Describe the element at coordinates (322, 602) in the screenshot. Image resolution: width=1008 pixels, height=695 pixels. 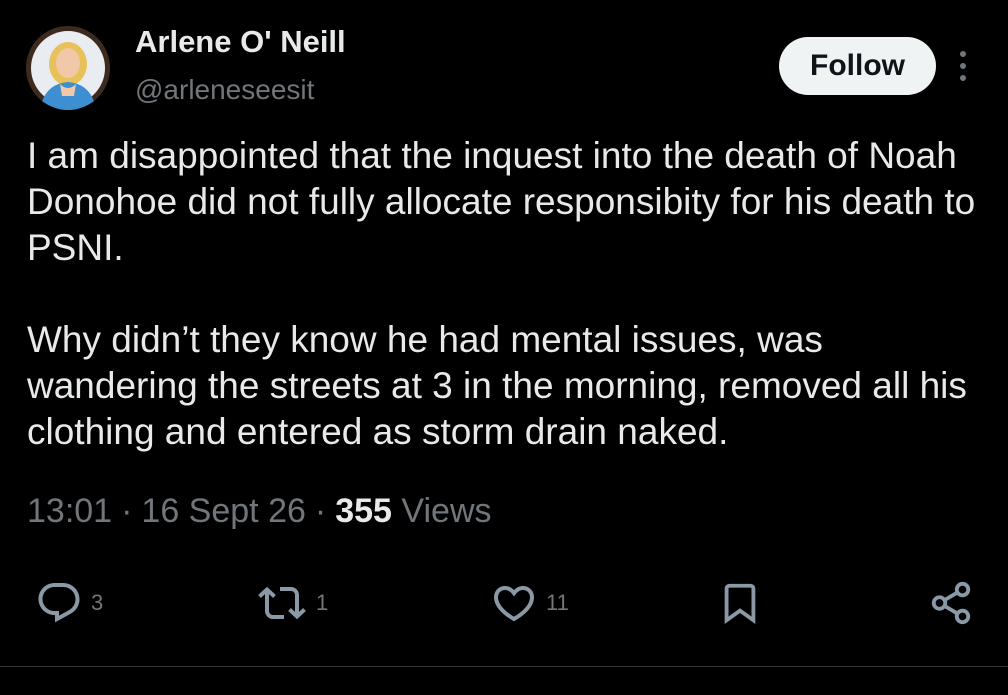
I see `repost-count: 1` at that location.